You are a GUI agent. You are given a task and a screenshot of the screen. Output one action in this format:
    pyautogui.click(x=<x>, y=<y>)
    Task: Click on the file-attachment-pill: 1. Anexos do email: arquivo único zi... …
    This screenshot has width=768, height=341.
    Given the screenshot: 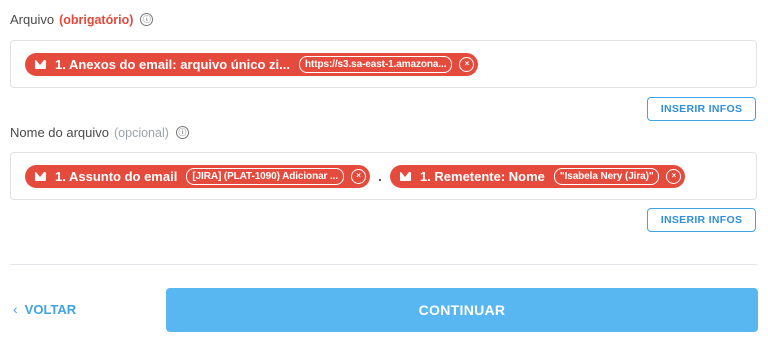 What is the action you would take?
    pyautogui.click(x=252, y=64)
    